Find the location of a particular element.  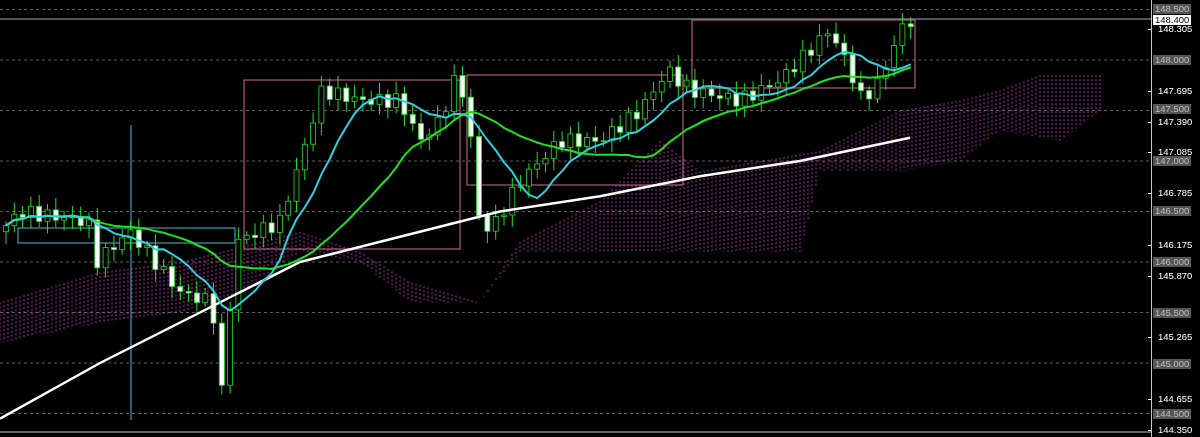

price-label: 144.350 is located at coordinates (1175, 430).